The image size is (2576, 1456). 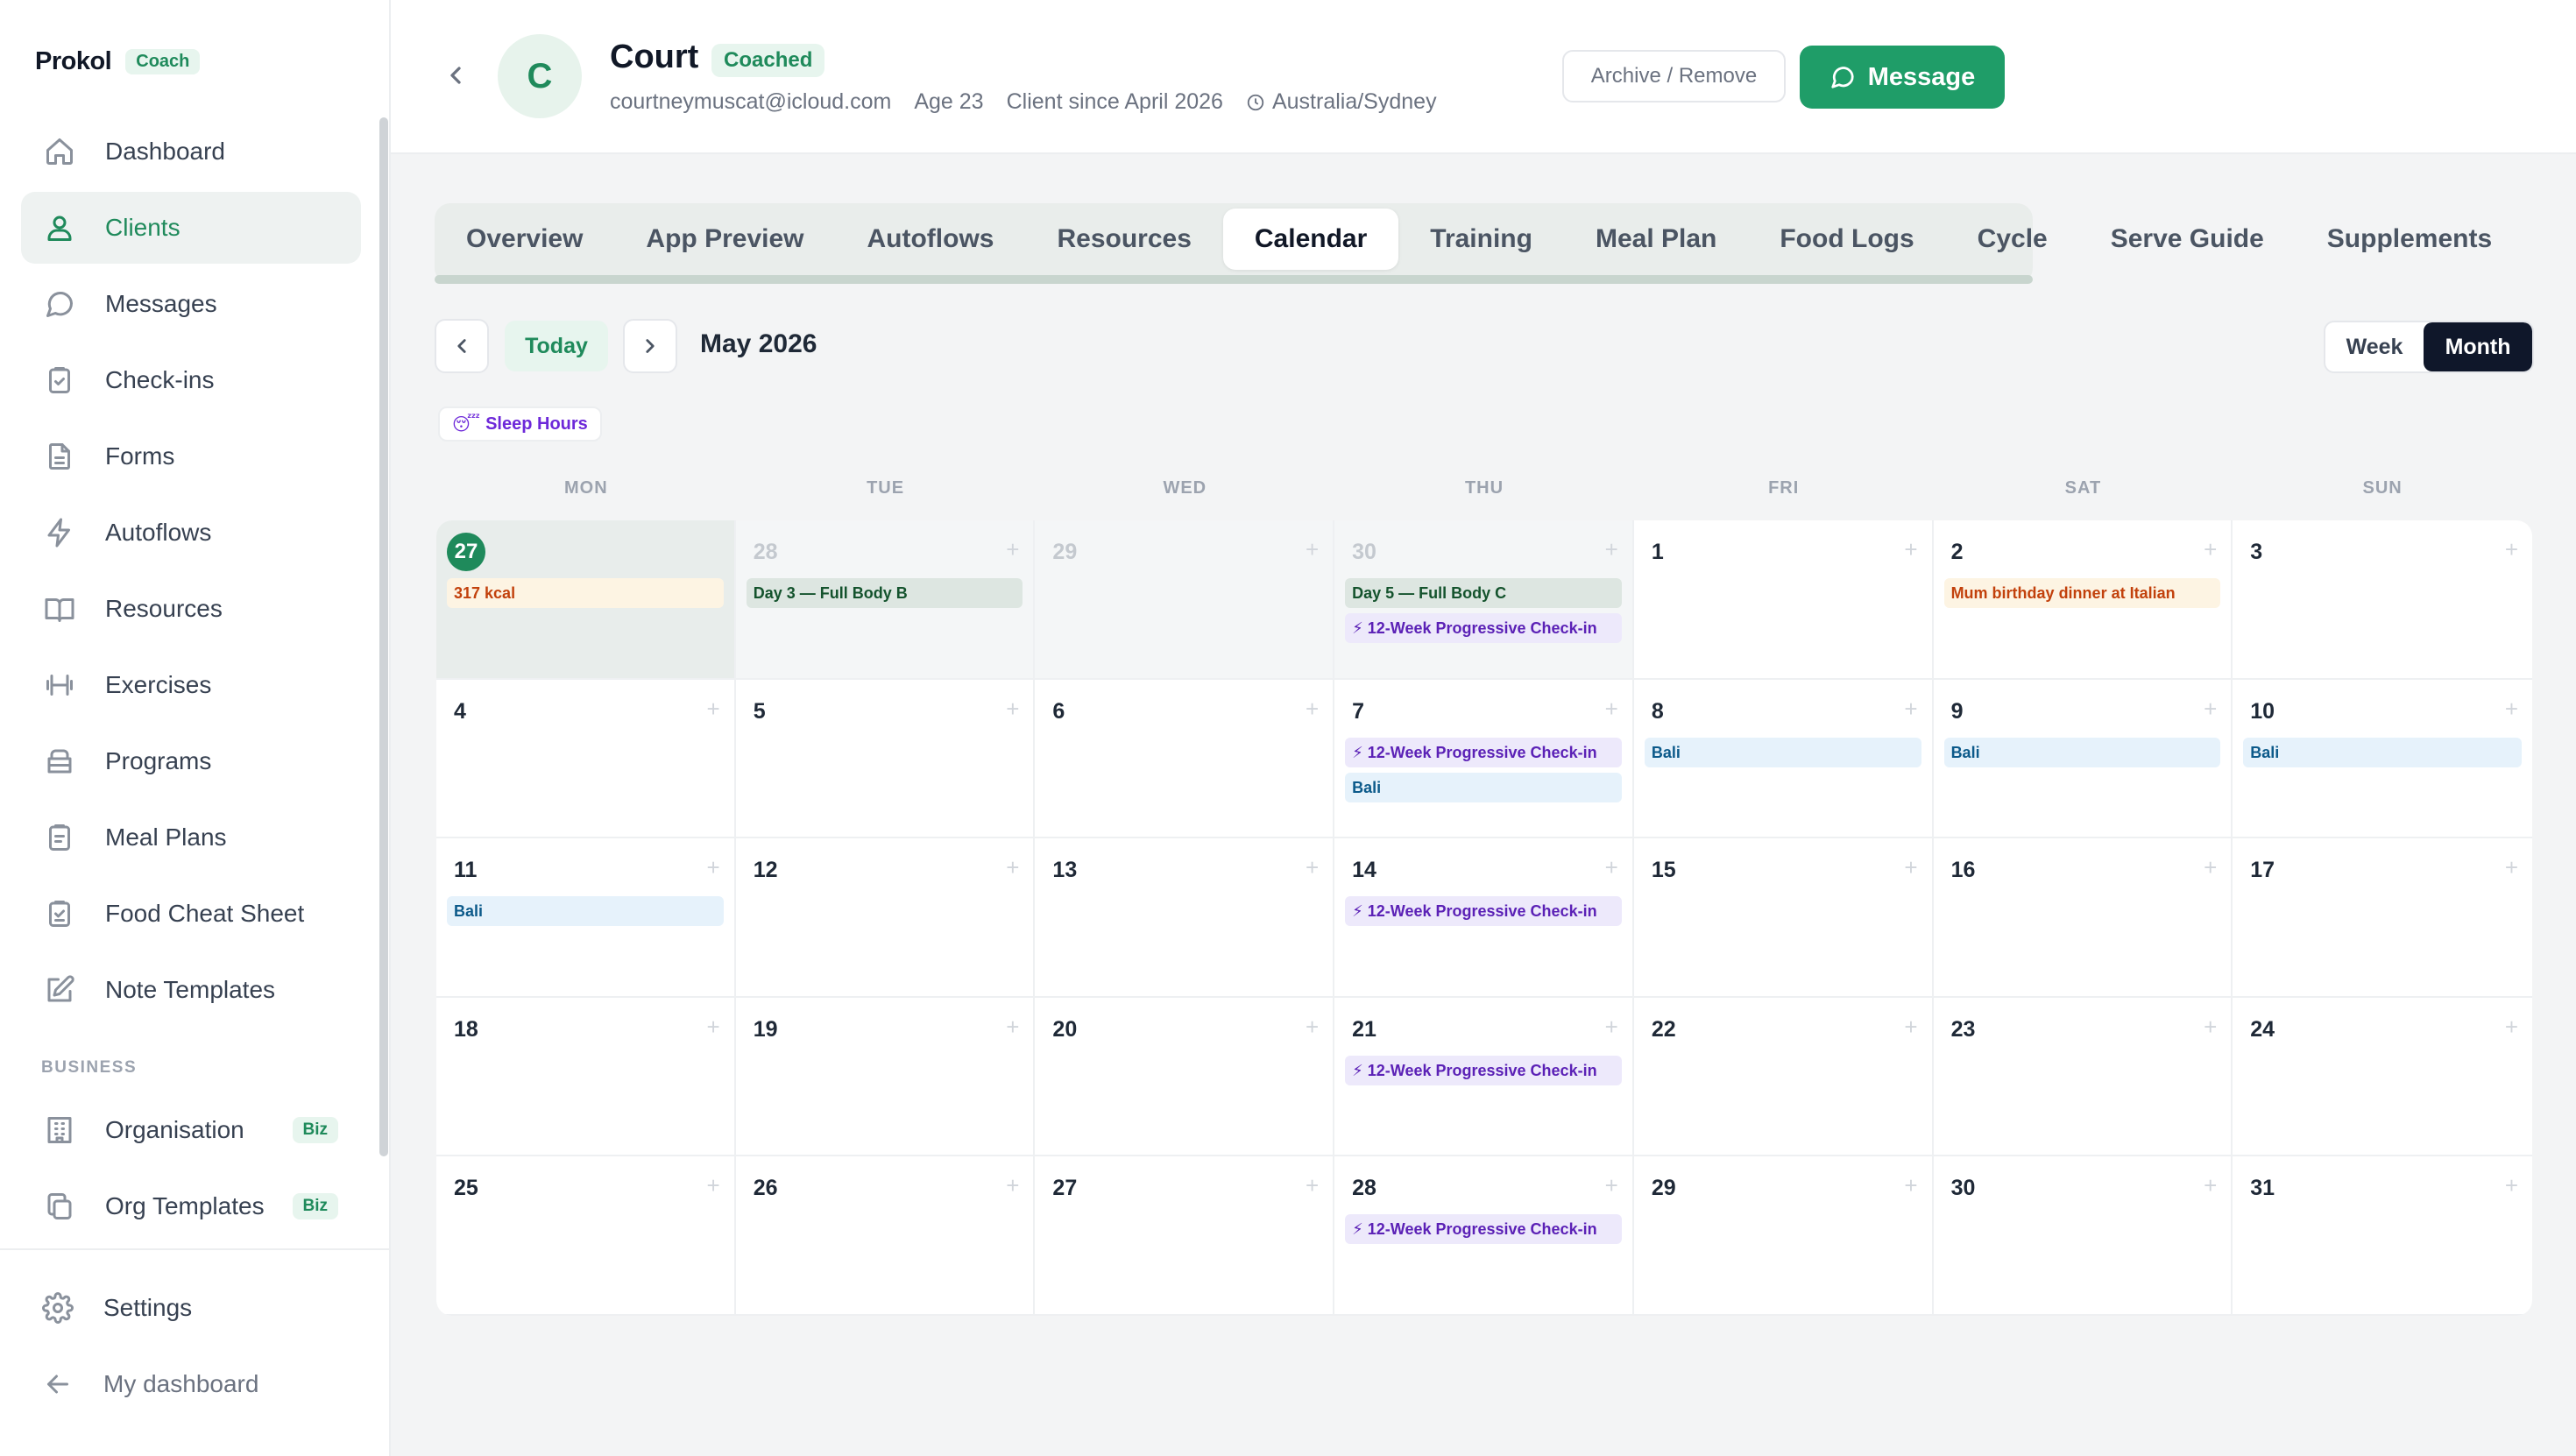 I want to click on tab-training: Training, so click(x=1481, y=239).